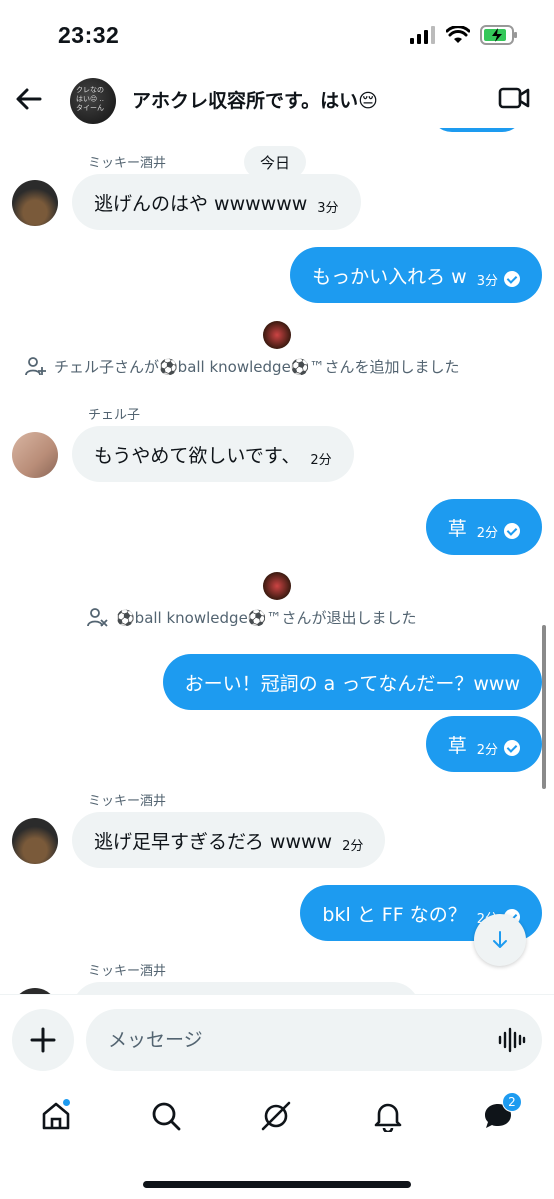  I want to click on wifi-icon, so click(458, 34).